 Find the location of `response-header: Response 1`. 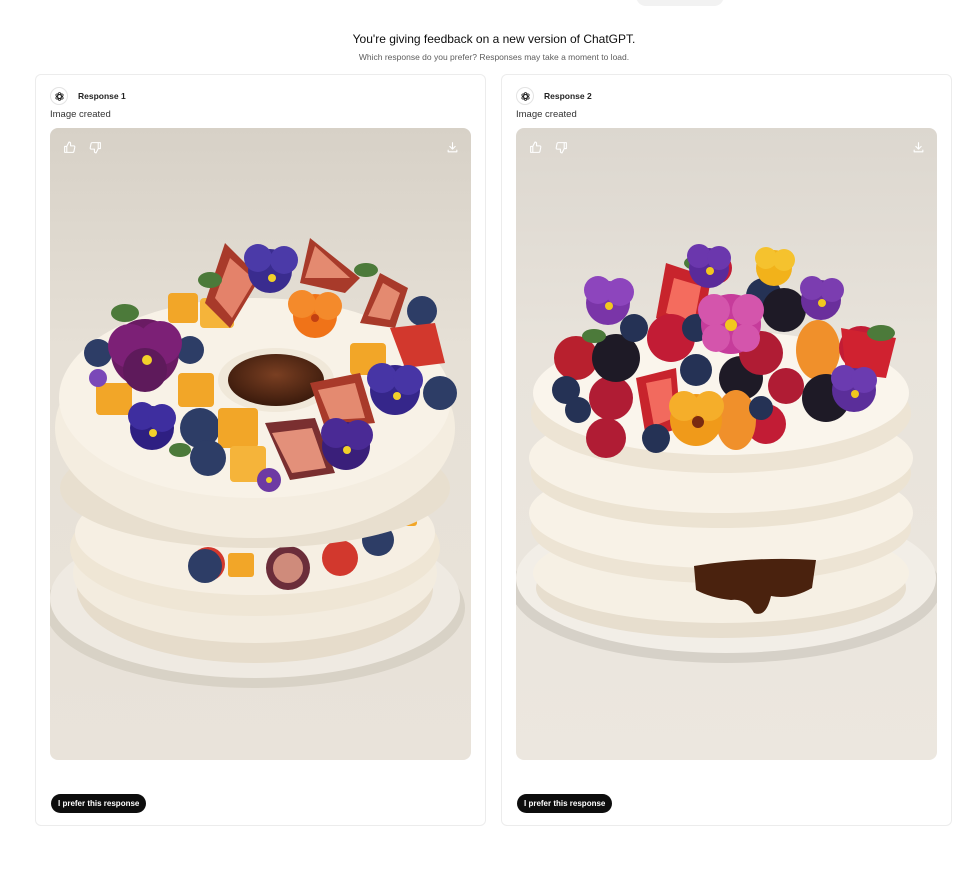

response-header: Response 1 is located at coordinates (88, 96).